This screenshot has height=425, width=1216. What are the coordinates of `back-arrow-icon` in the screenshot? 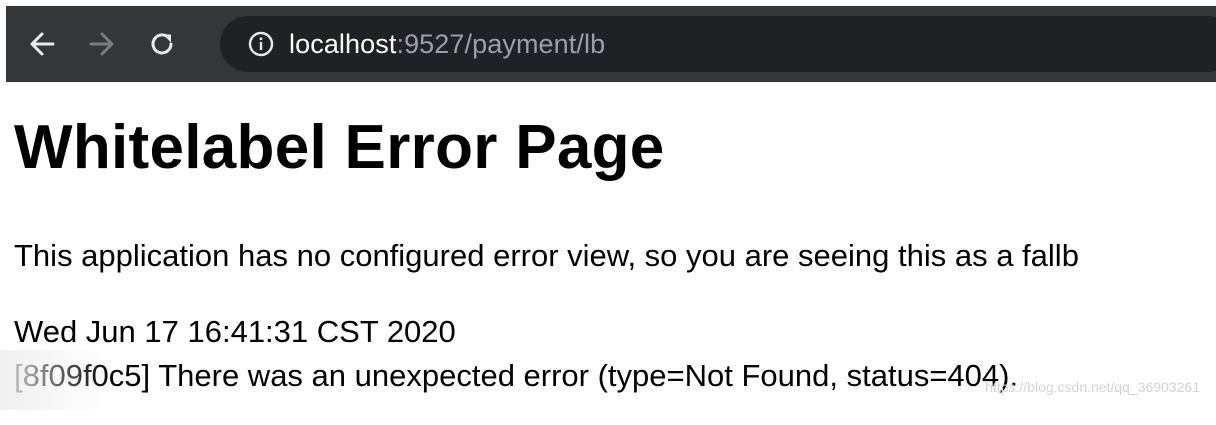 It's located at (42, 44).